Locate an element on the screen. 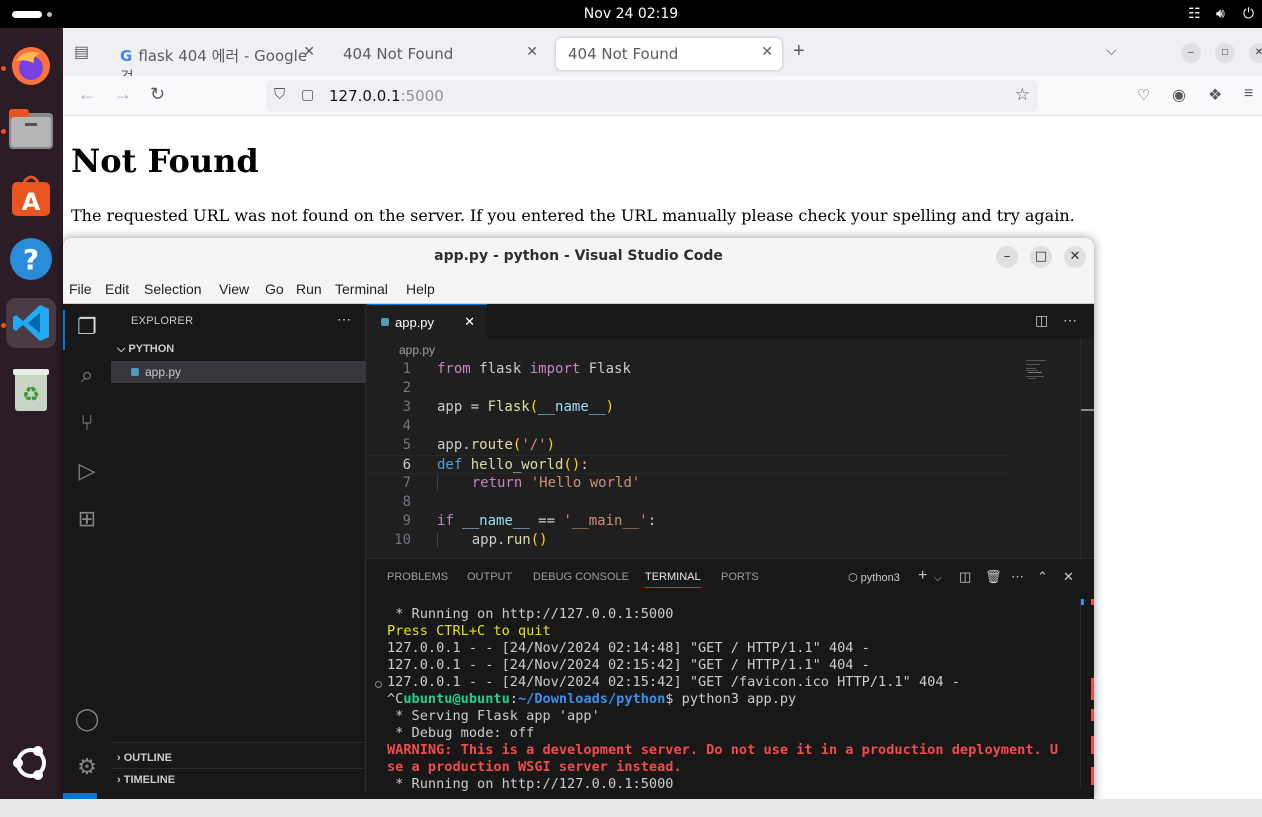 This screenshot has width=1262, height=817. volume-icon: 🔊︎ is located at coordinates (1220, 13).